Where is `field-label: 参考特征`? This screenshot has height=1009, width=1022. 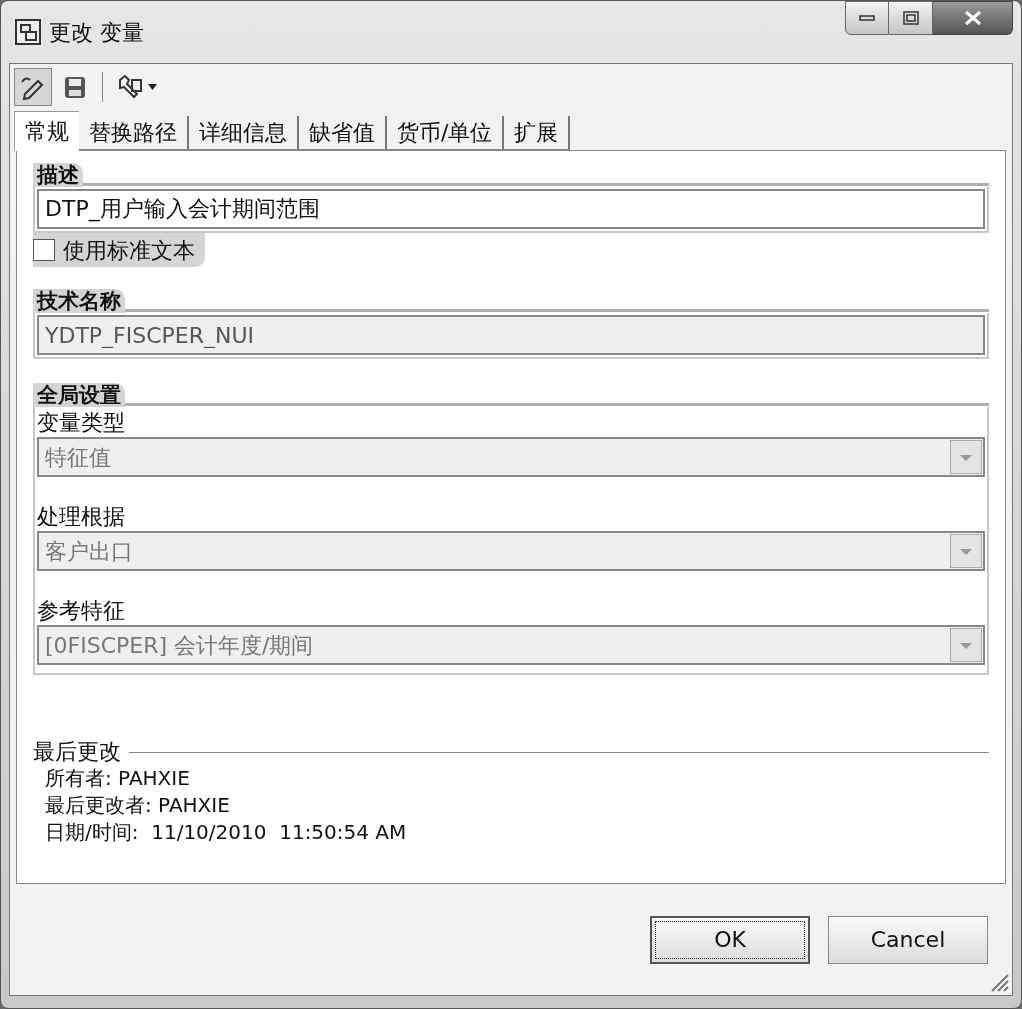
field-label: 参考特征 is located at coordinates (81, 611).